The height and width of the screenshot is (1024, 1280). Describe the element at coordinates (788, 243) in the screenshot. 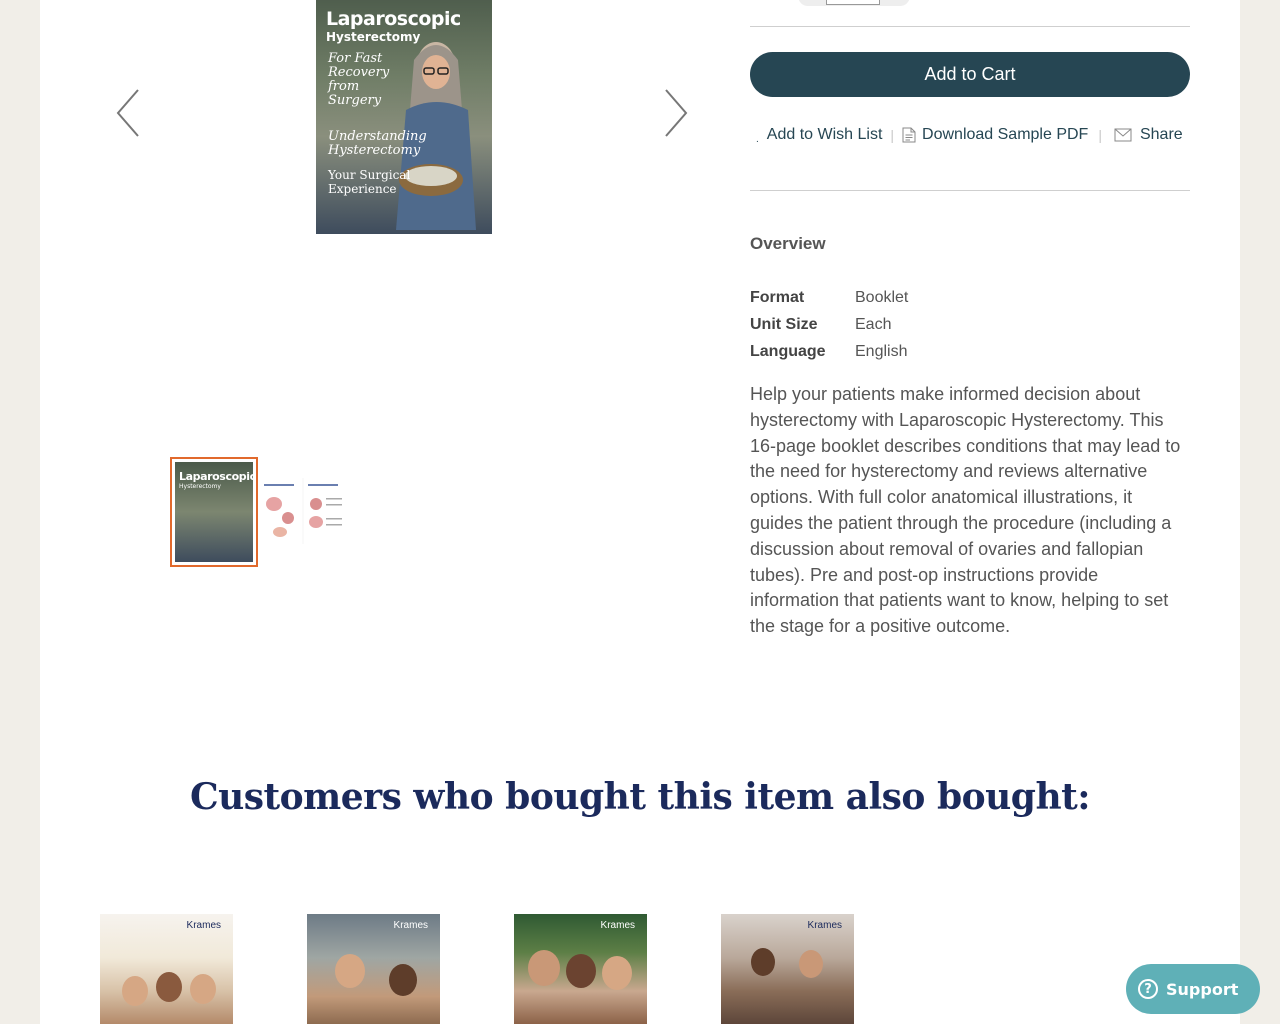

I see `overview-heading: Overview` at that location.